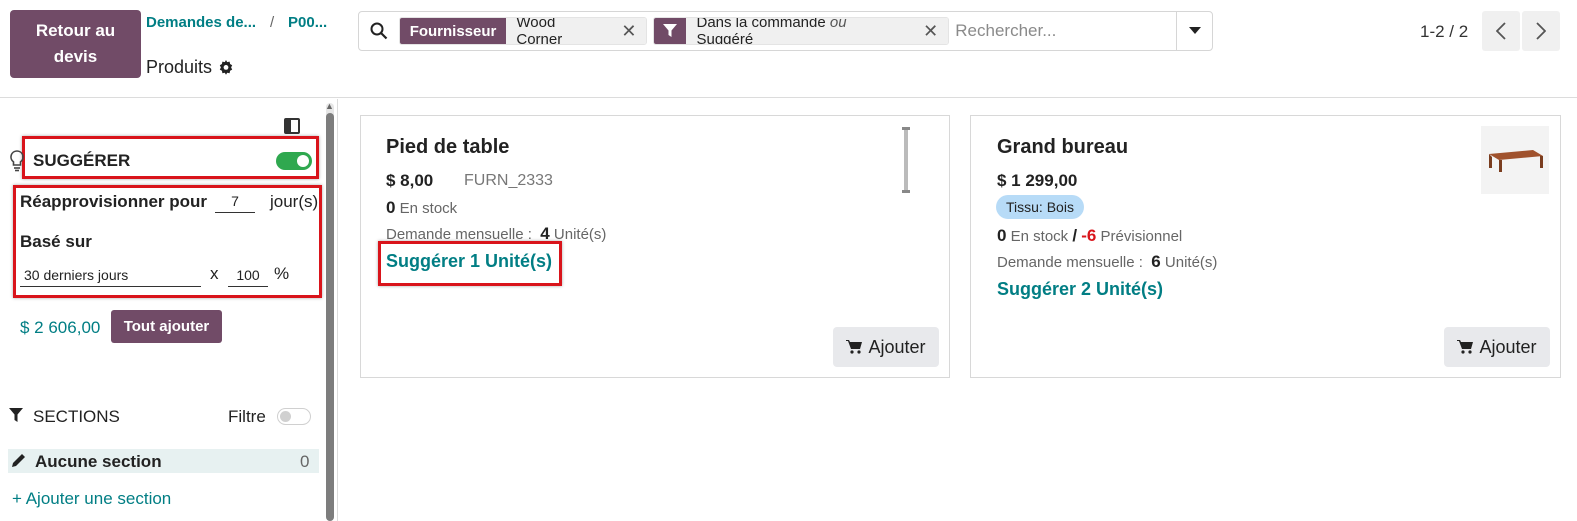  What do you see at coordinates (82, 160) in the screenshot?
I see `suggest-label: SUGGÉRER` at bounding box center [82, 160].